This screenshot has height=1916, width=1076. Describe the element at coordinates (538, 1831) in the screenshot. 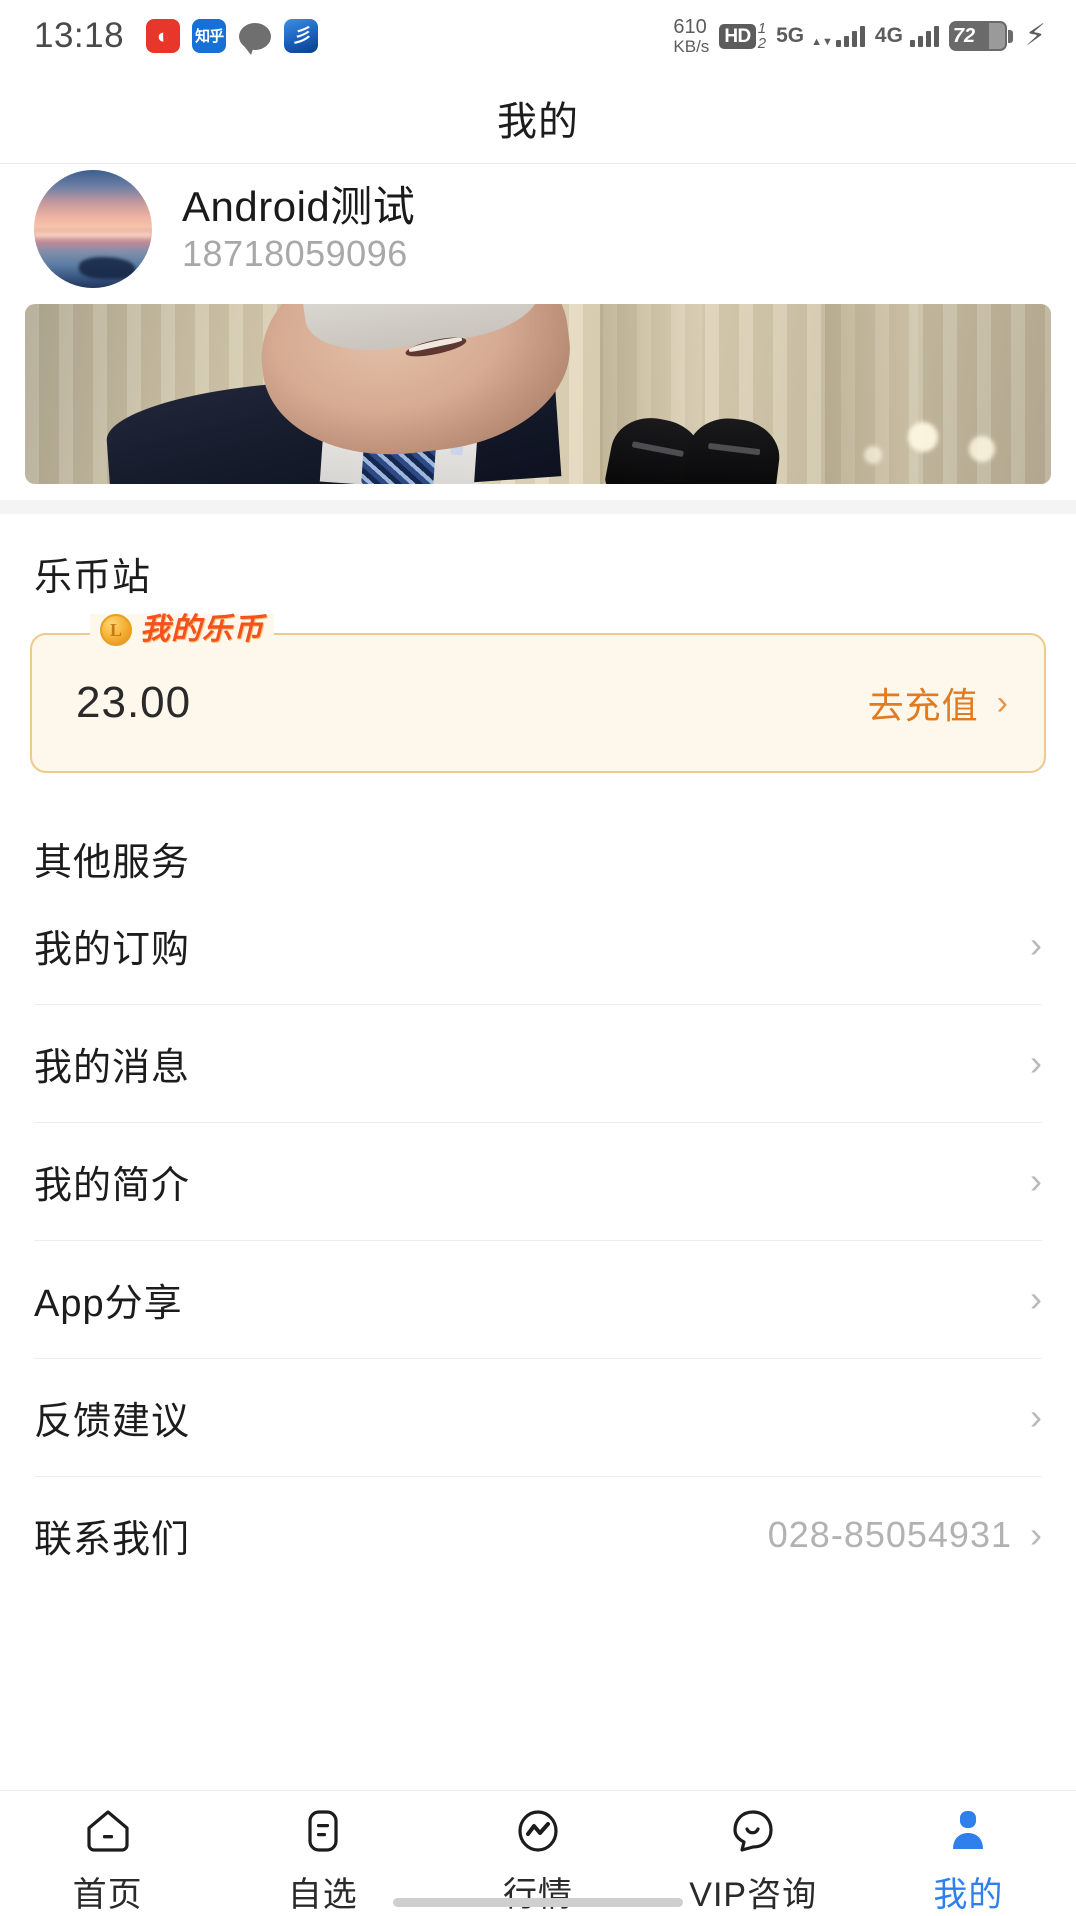

I see `chart-circle-icon` at that location.